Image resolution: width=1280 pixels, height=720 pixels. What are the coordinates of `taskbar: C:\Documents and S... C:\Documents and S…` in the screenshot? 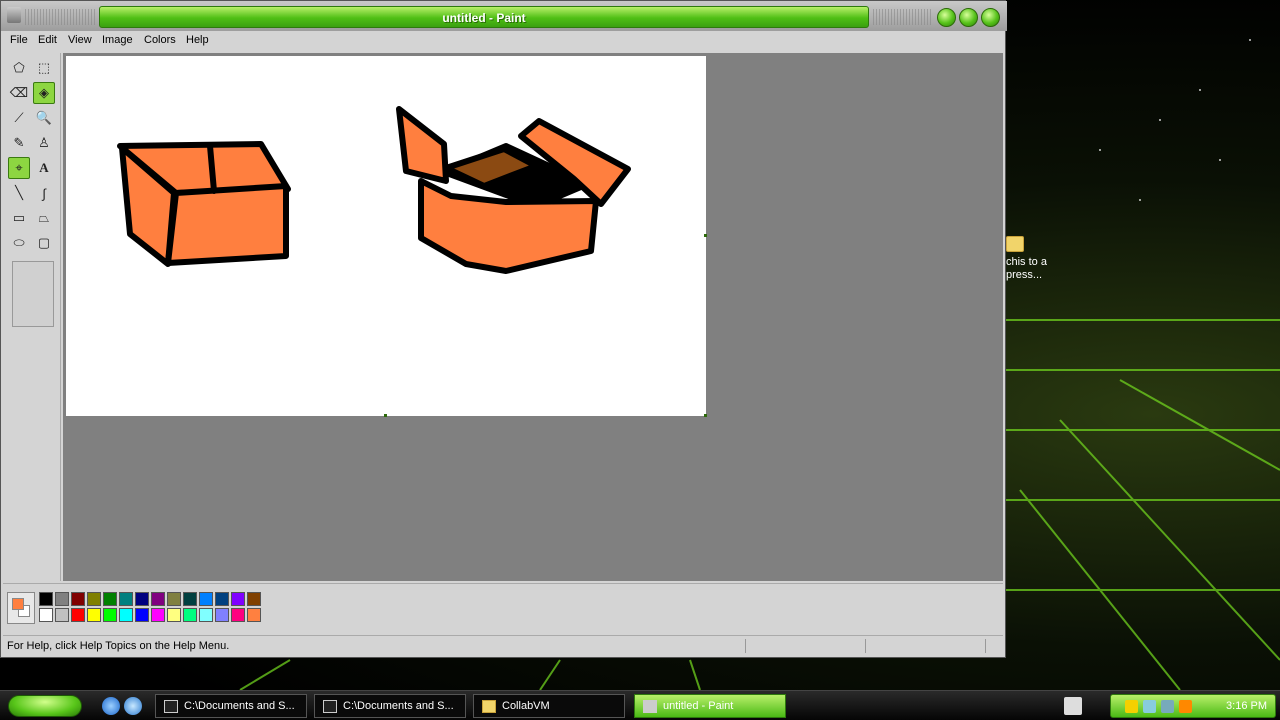 It's located at (640, 705).